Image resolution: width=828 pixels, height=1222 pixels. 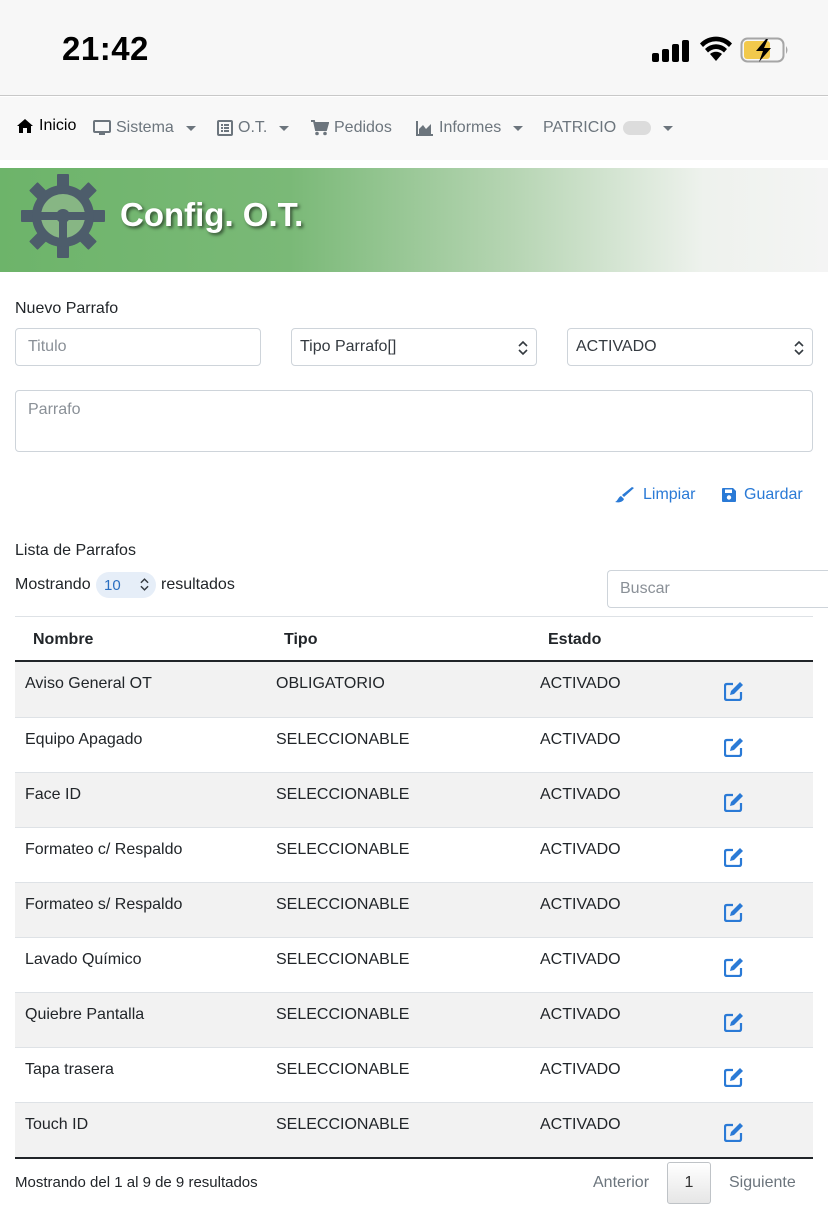 What do you see at coordinates (300, 640) in the screenshot?
I see `column-header-tipo: Tipo` at bounding box center [300, 640].